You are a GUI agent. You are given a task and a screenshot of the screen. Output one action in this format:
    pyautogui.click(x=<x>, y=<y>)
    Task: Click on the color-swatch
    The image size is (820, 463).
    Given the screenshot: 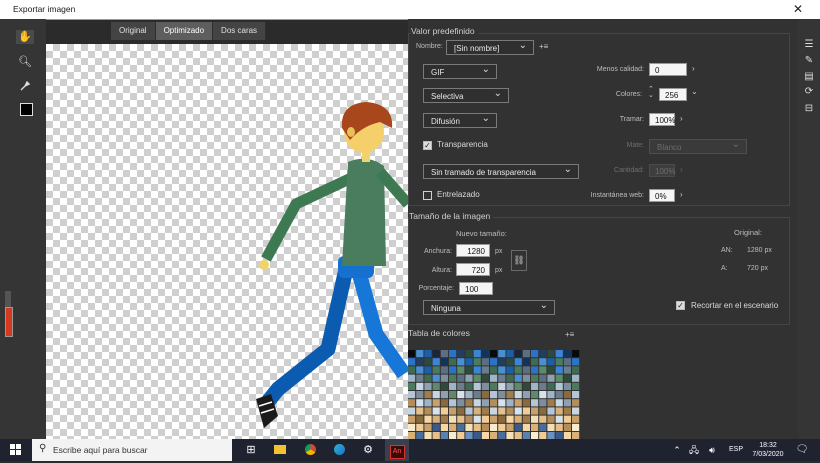 What is the action you would take?
    pyautogui.click(x=26, y=109)
    